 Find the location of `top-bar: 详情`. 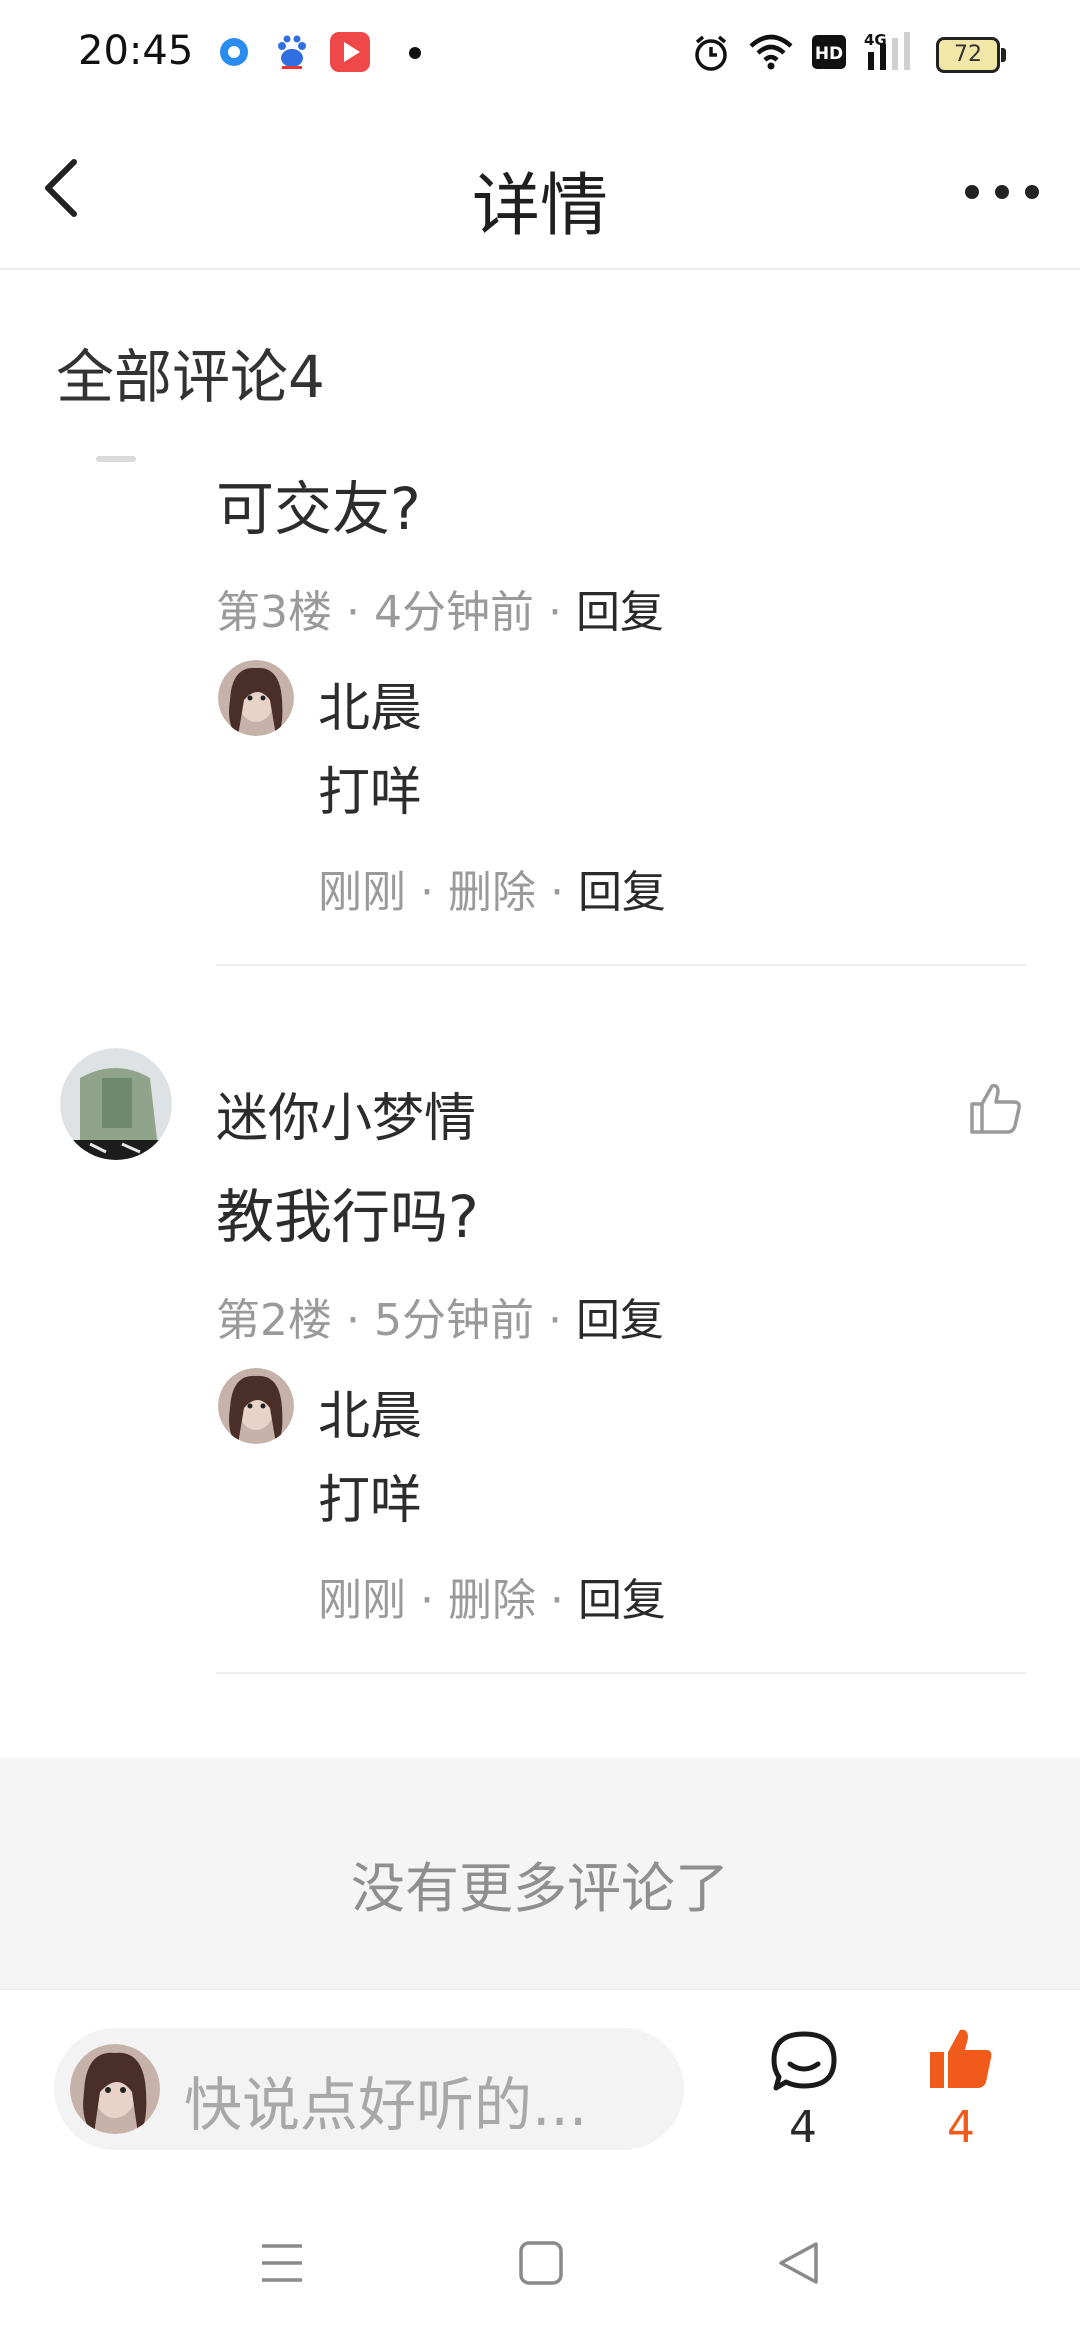

top-bar: 详情 is located at coordinates (540, 185).